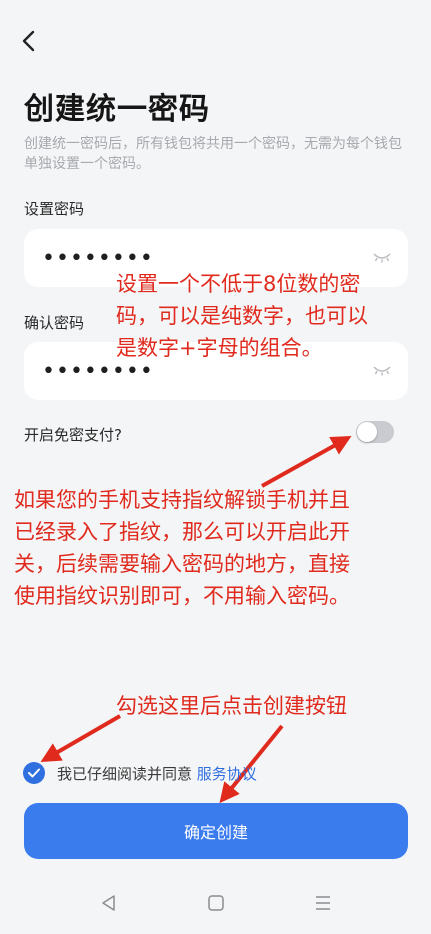 This screenshot has width=431, height=934. I want to click on back-button, so click(29, 41).